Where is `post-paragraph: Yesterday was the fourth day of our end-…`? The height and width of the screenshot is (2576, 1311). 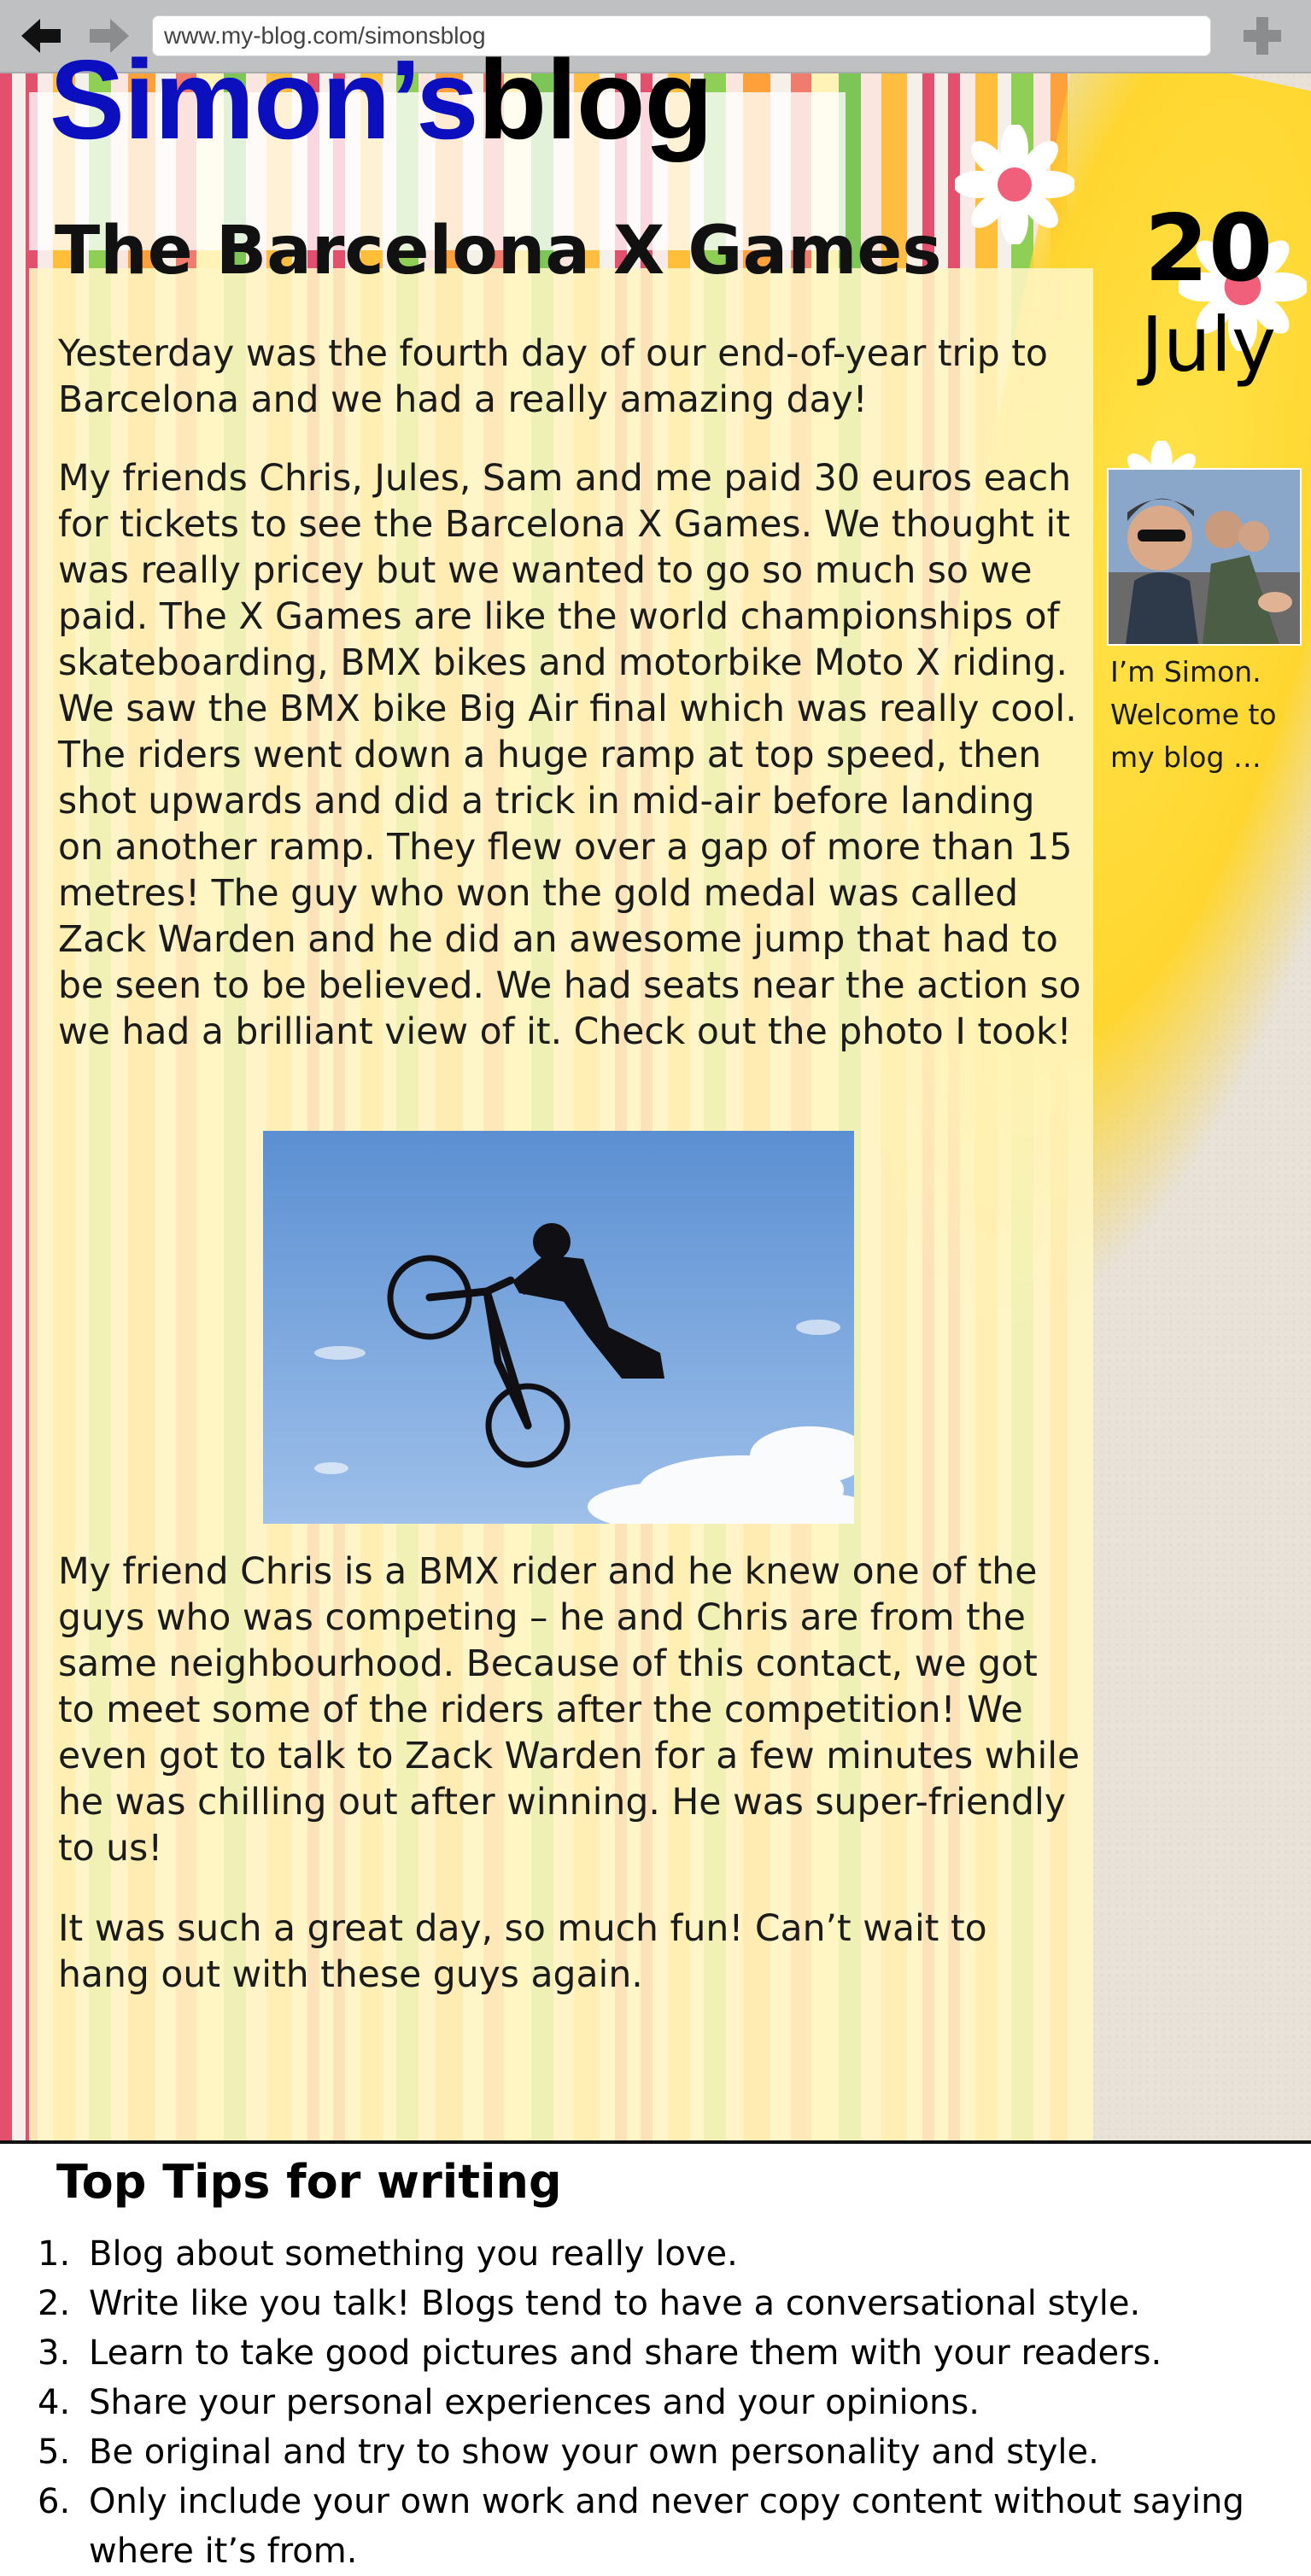 post-paragraph: Yesterday was the fourth day of our end-… is located at coordinates (553, 377).